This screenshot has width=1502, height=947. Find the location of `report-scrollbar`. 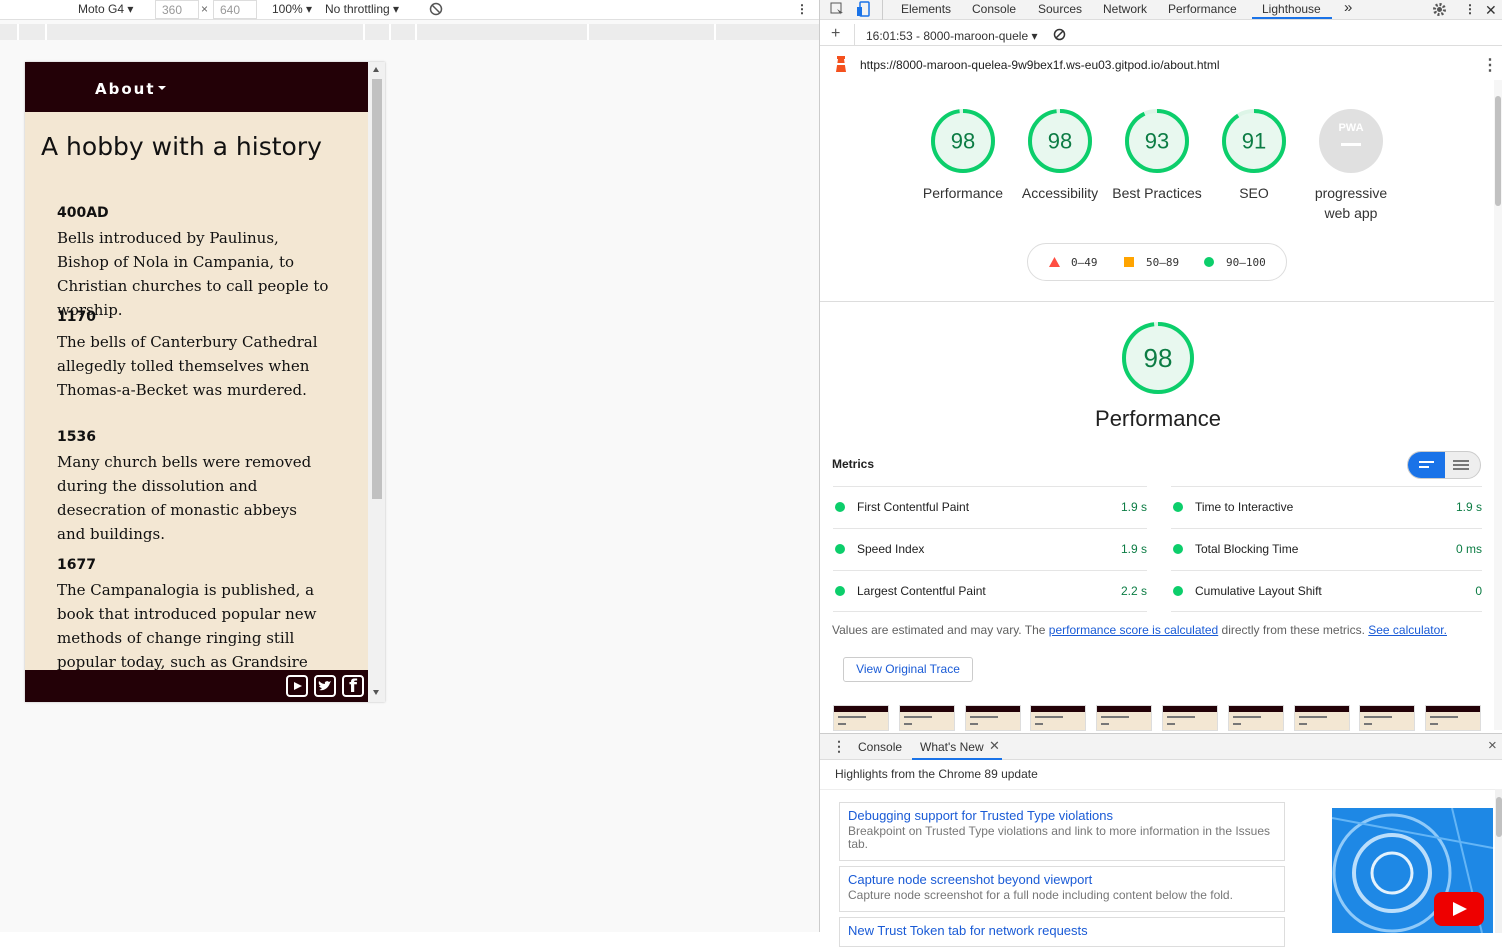

report-scrollbar is located at coordinates (1498, 405).